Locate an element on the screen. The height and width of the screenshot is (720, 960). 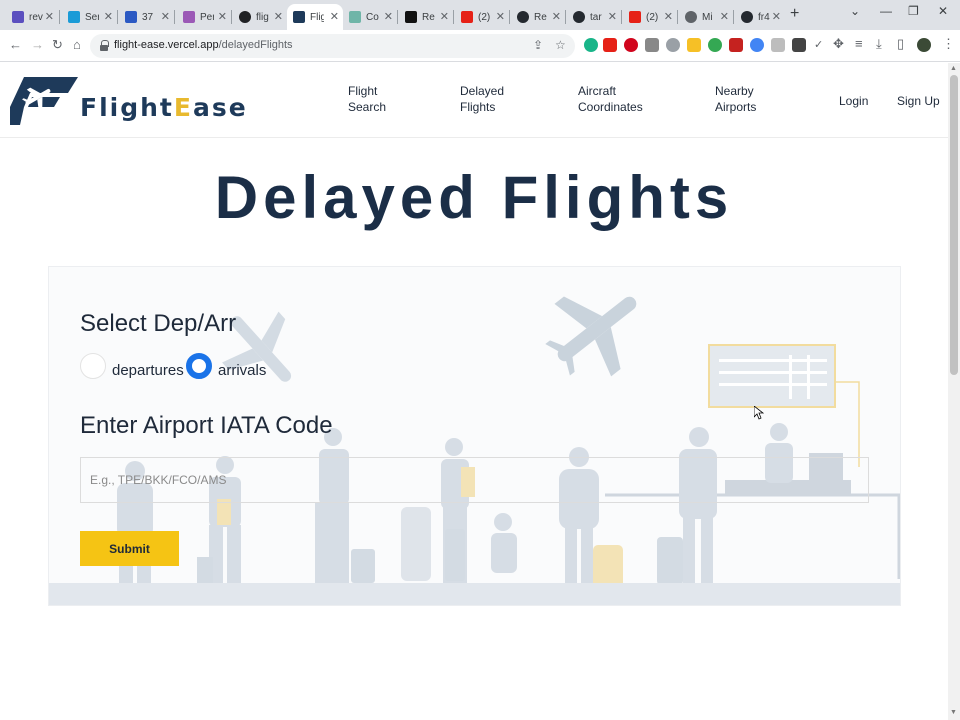
browser-tab: Ser ✕ is located at coordinates (89, 17).